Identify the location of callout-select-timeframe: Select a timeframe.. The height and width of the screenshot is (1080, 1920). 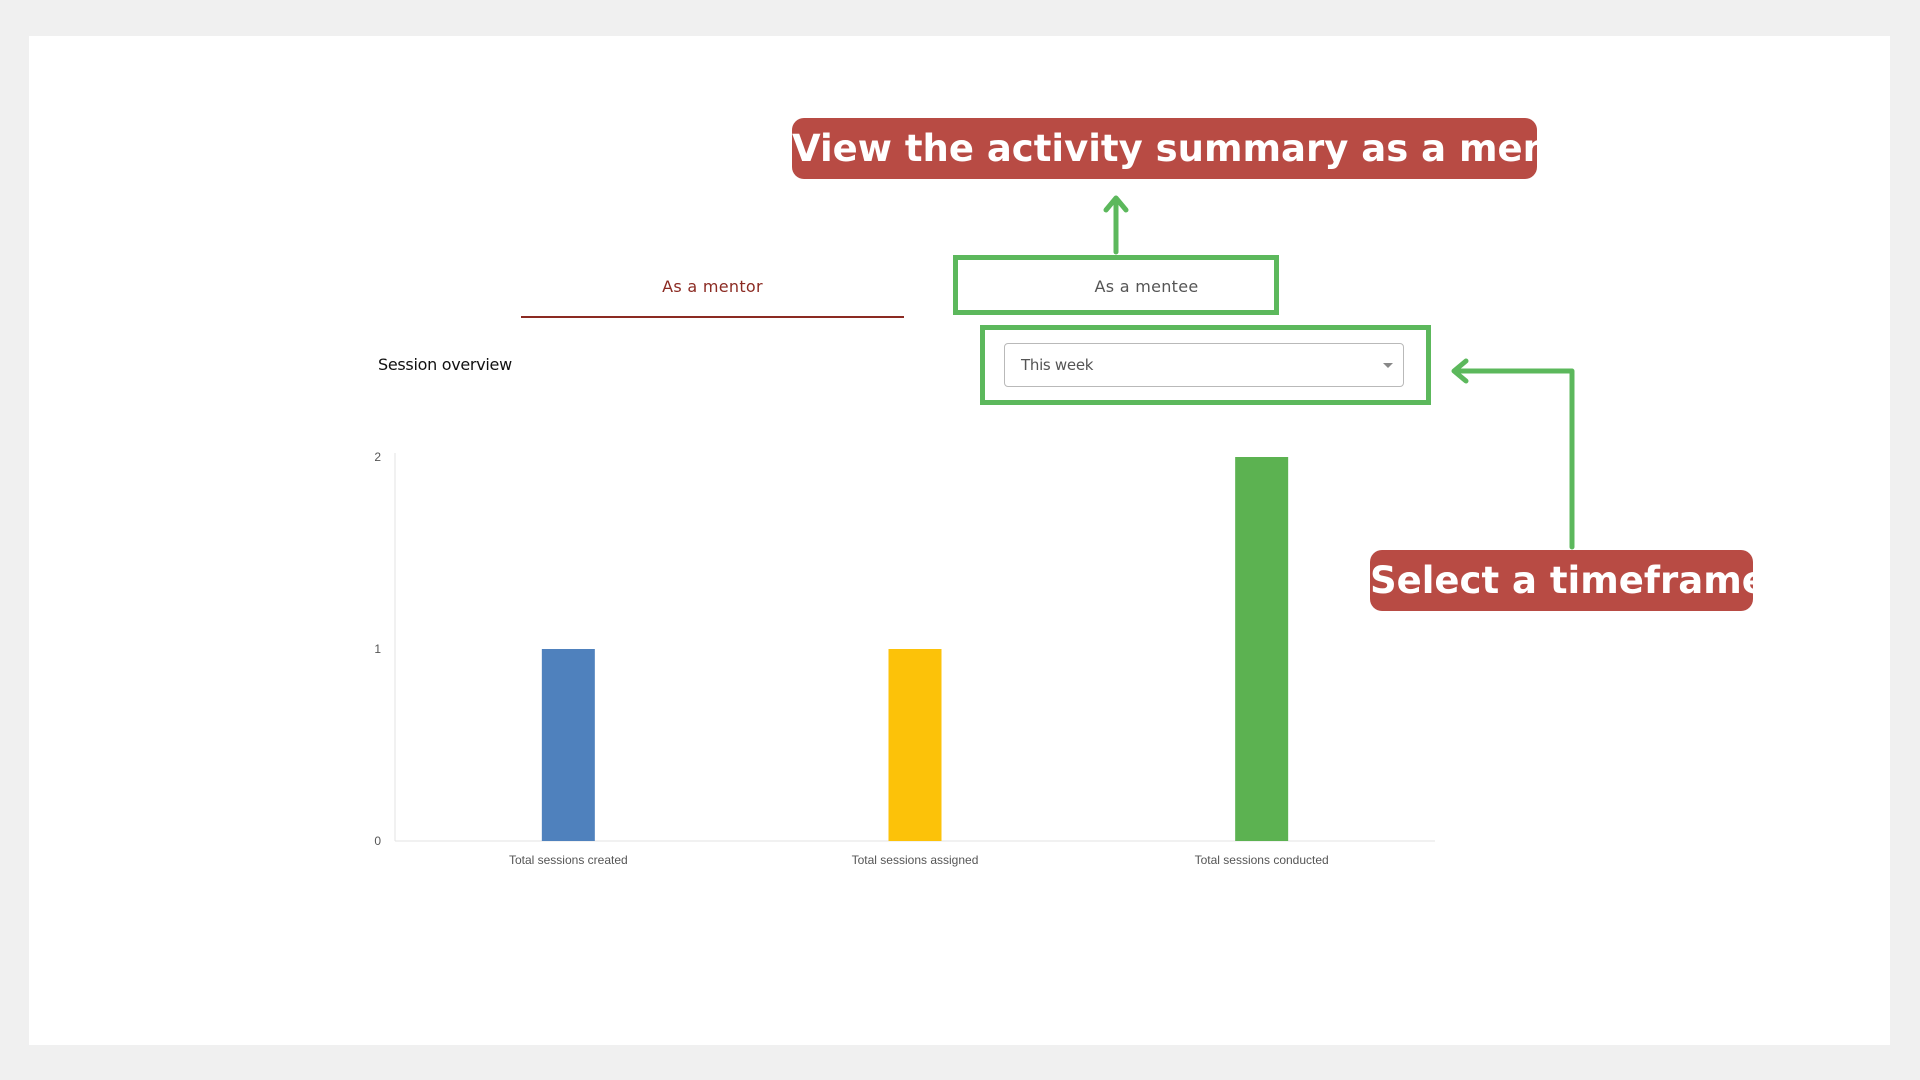
(1575, 580).